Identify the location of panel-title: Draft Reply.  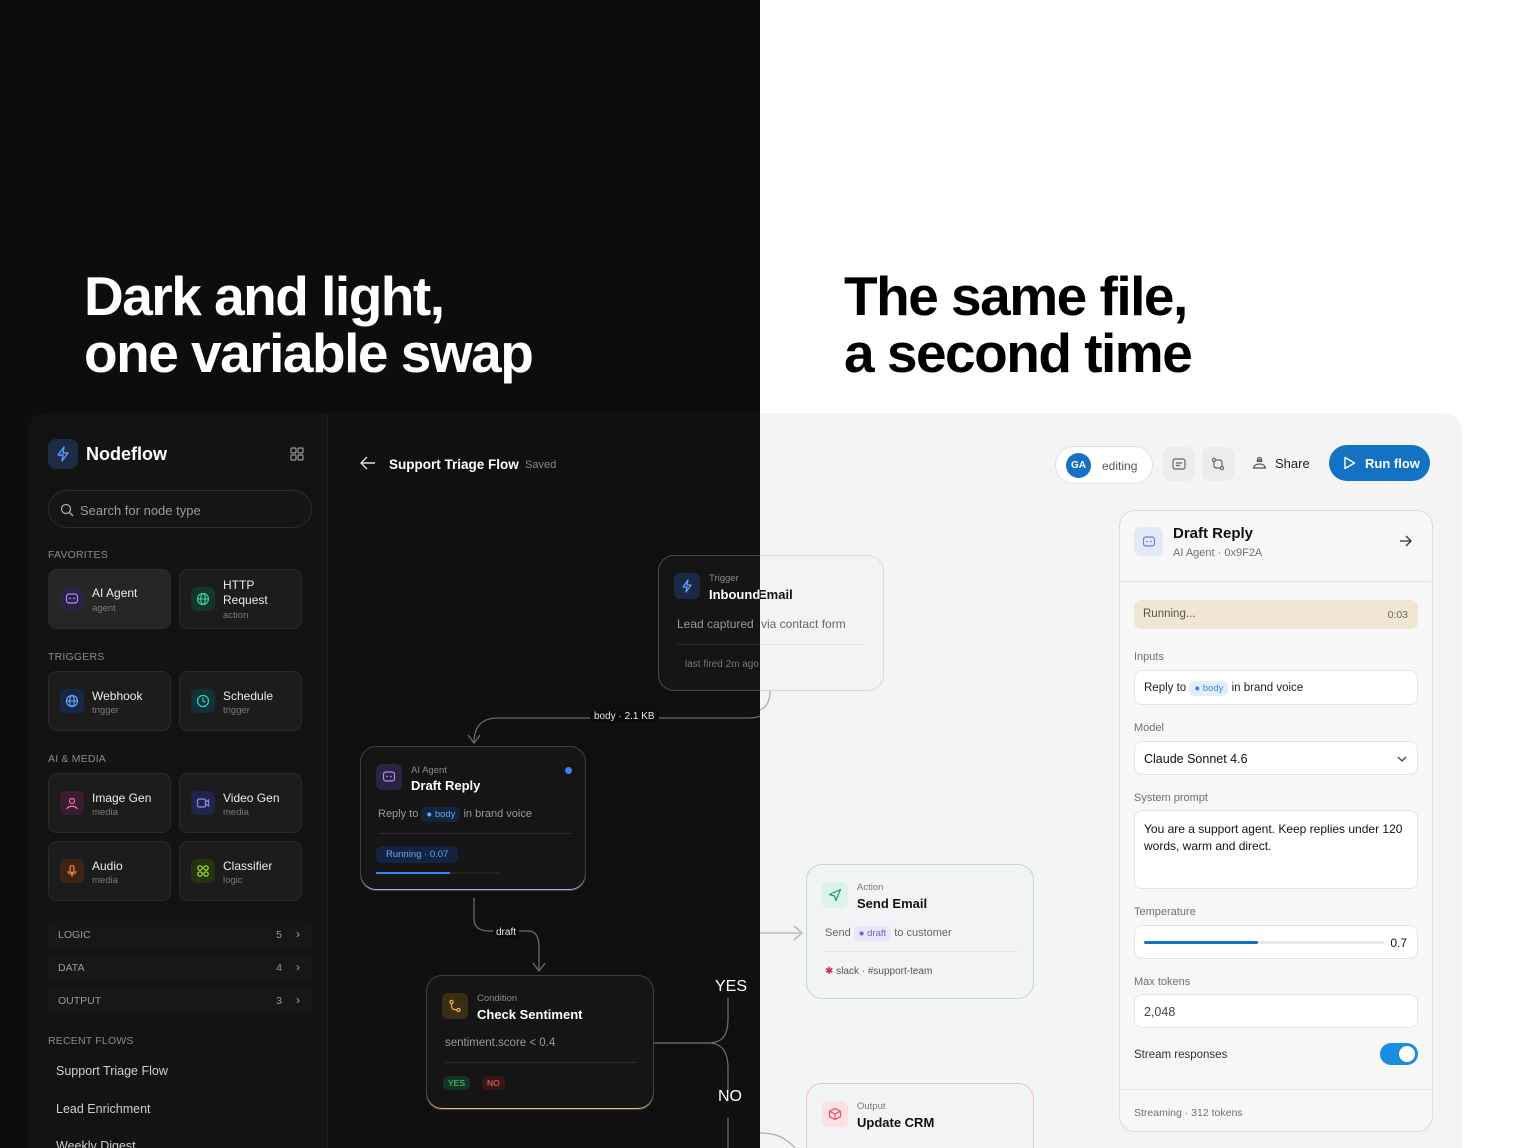
(1213, 533).